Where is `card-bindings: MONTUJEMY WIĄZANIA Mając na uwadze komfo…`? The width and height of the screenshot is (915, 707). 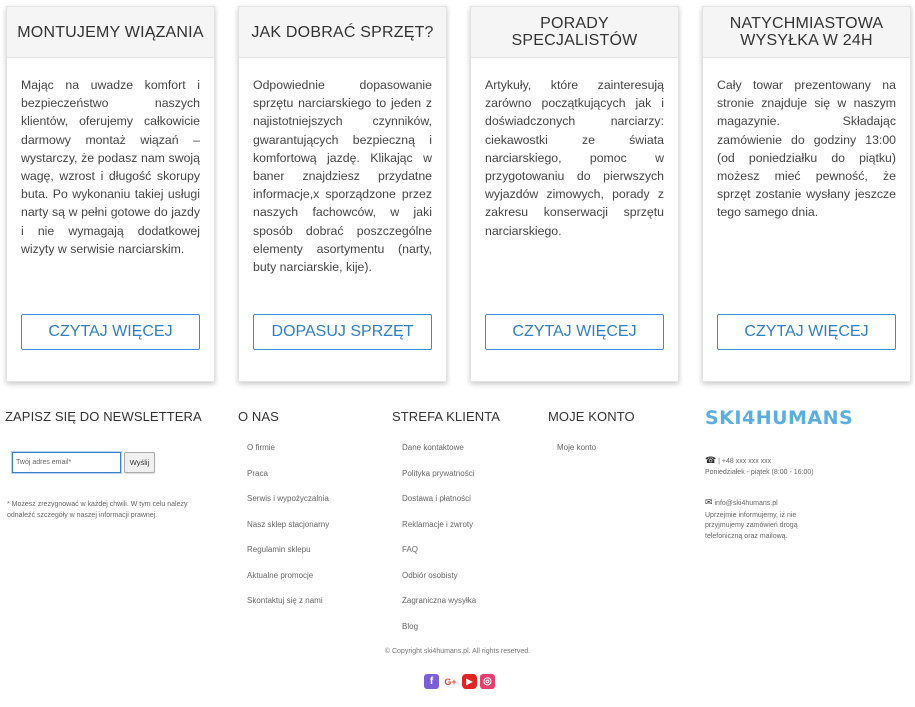
card-bindings: MONTUJEMY WIĄZANIA Mając na uwadze komfo… is located at coordinates (110, 194).